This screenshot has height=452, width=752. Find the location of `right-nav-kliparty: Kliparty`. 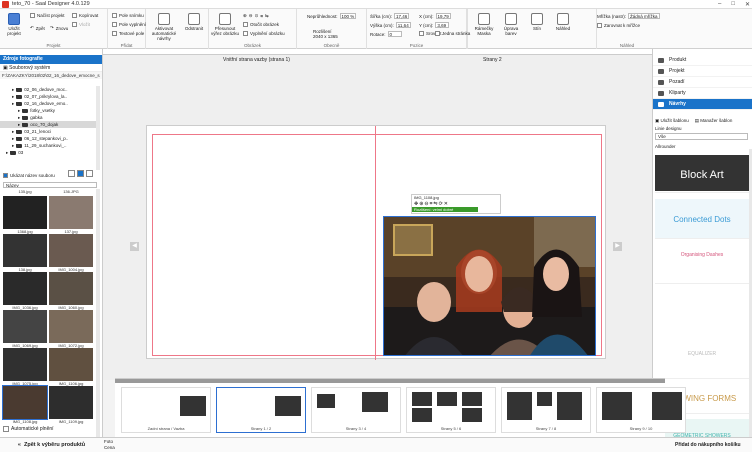

right-nav-kliparty: Kliparty is located at coordinates (702, 93).